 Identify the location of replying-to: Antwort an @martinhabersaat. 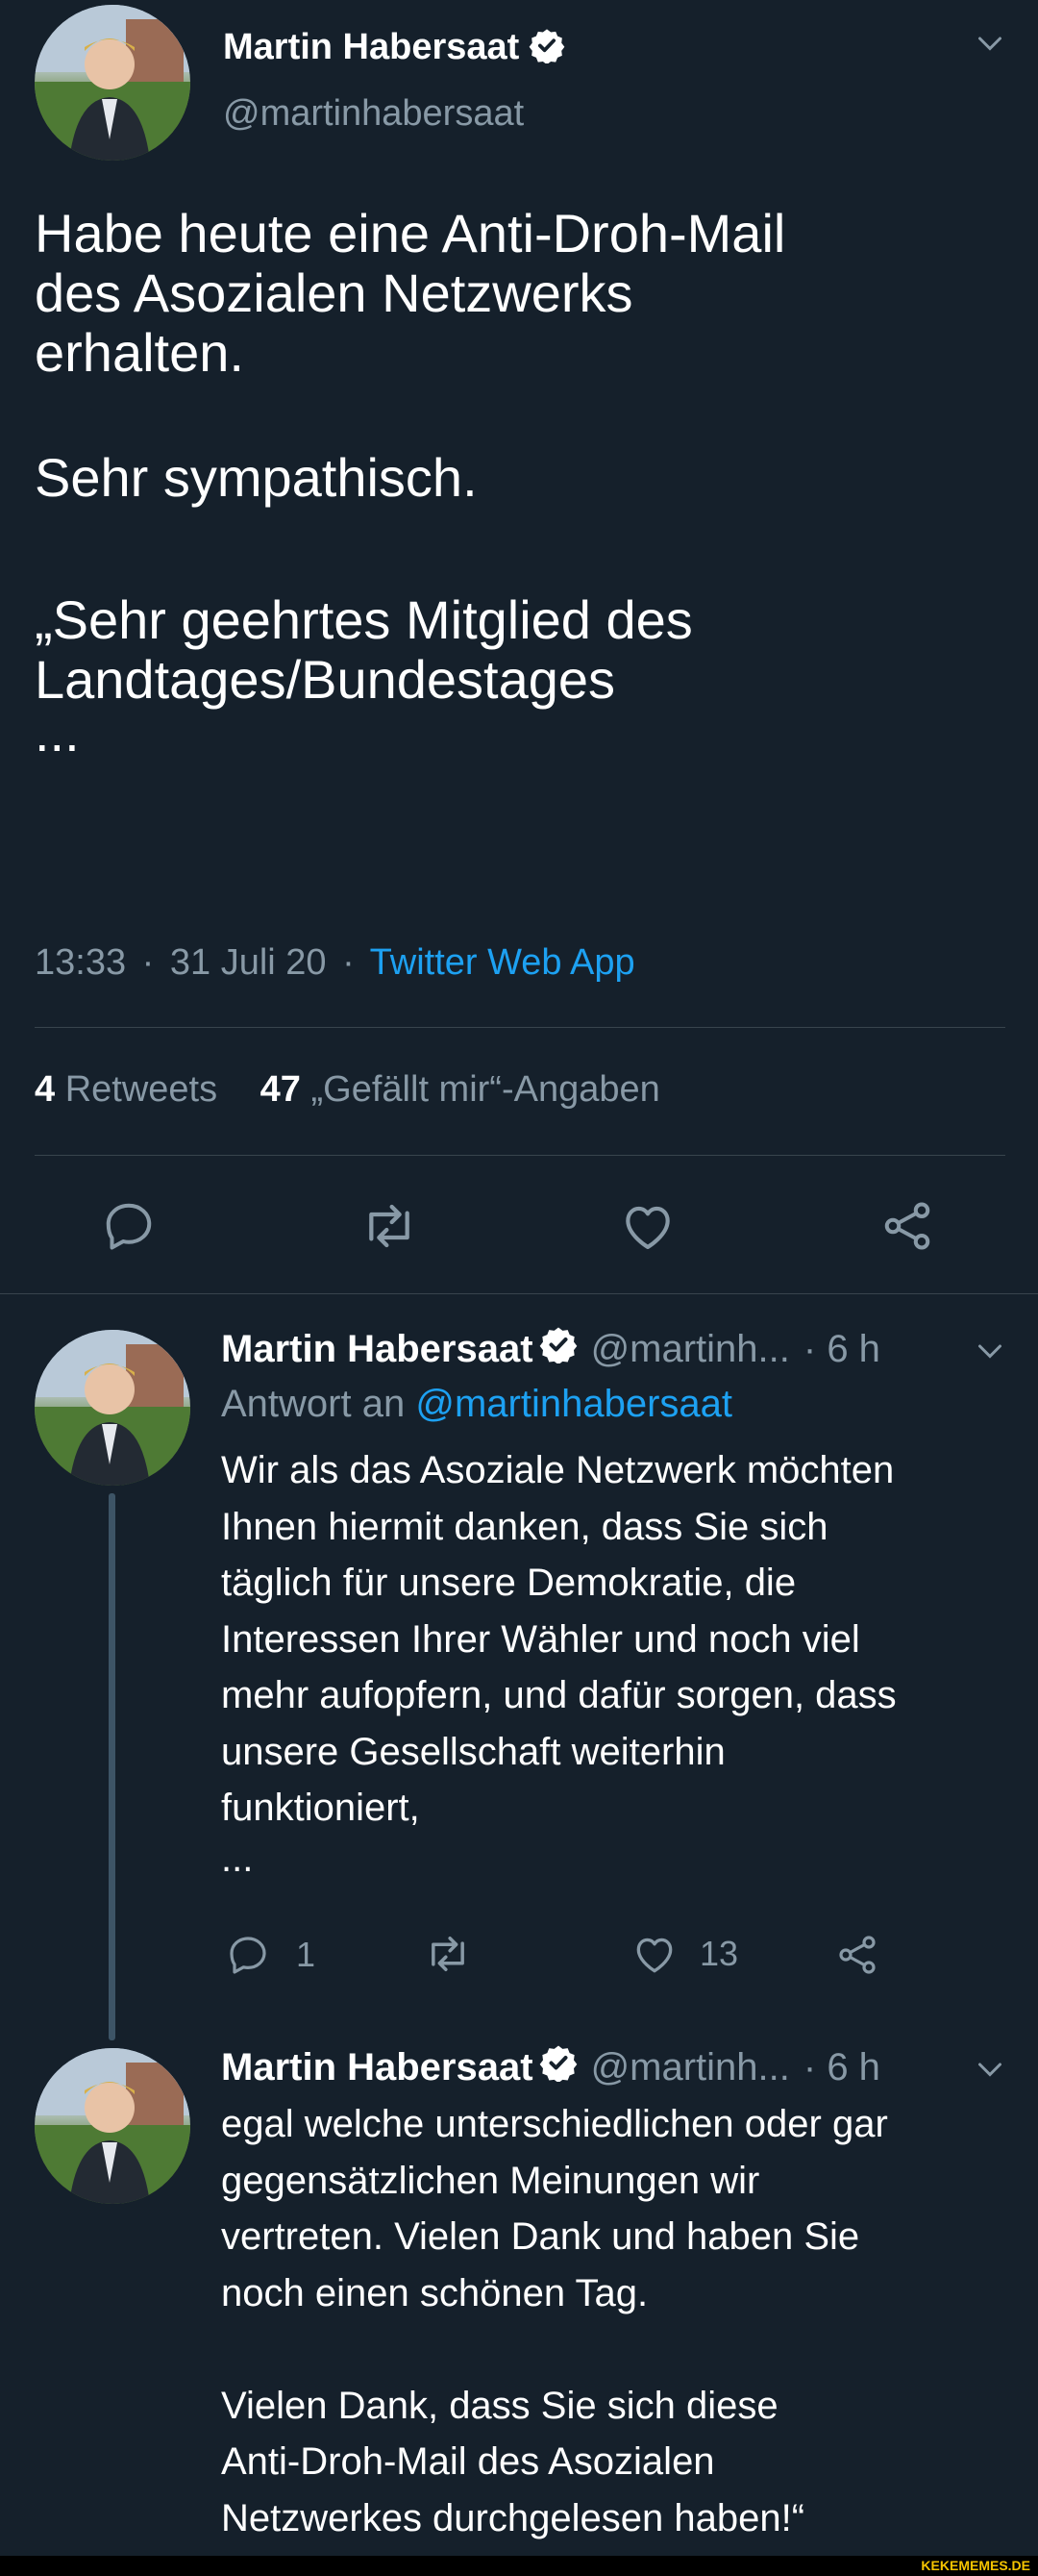
(476, 1404).